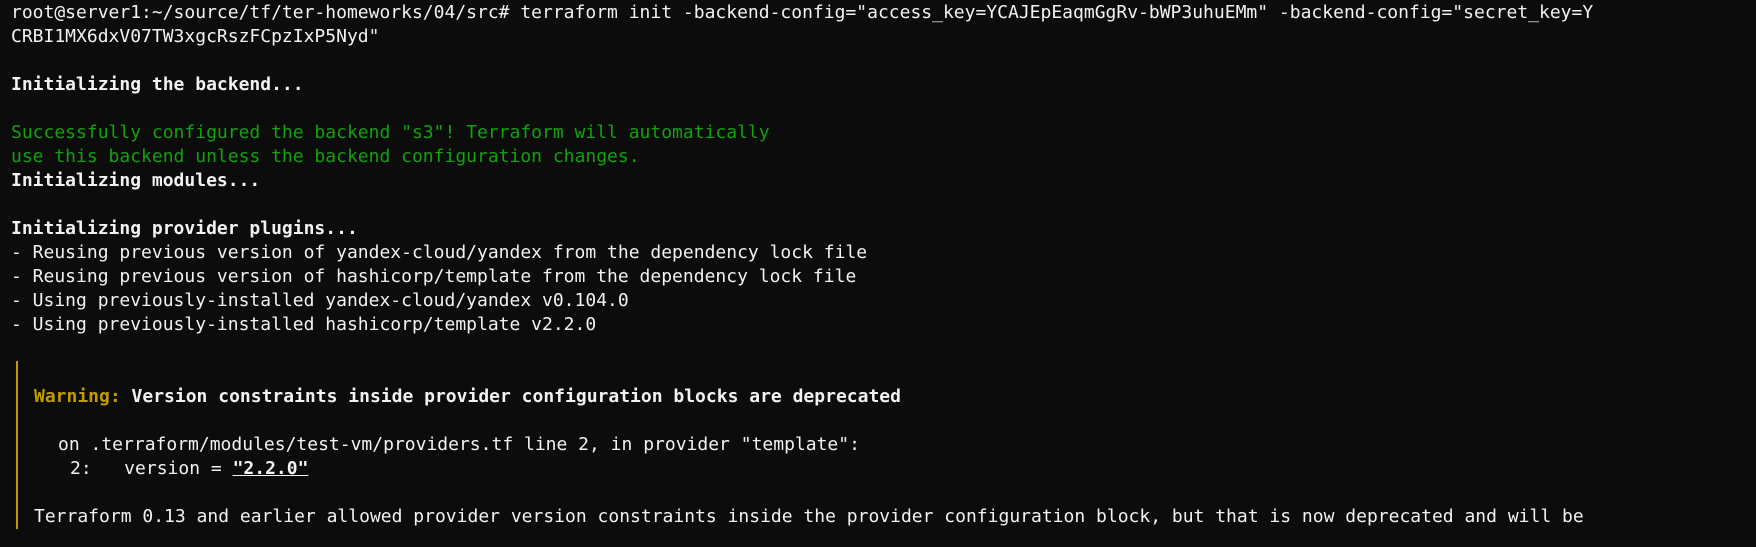 The image size is (1756, 547). Describe the element at coordinates (270, 468) in the screenshot. I see `warning-code-value: "2.2.0"` at that location.